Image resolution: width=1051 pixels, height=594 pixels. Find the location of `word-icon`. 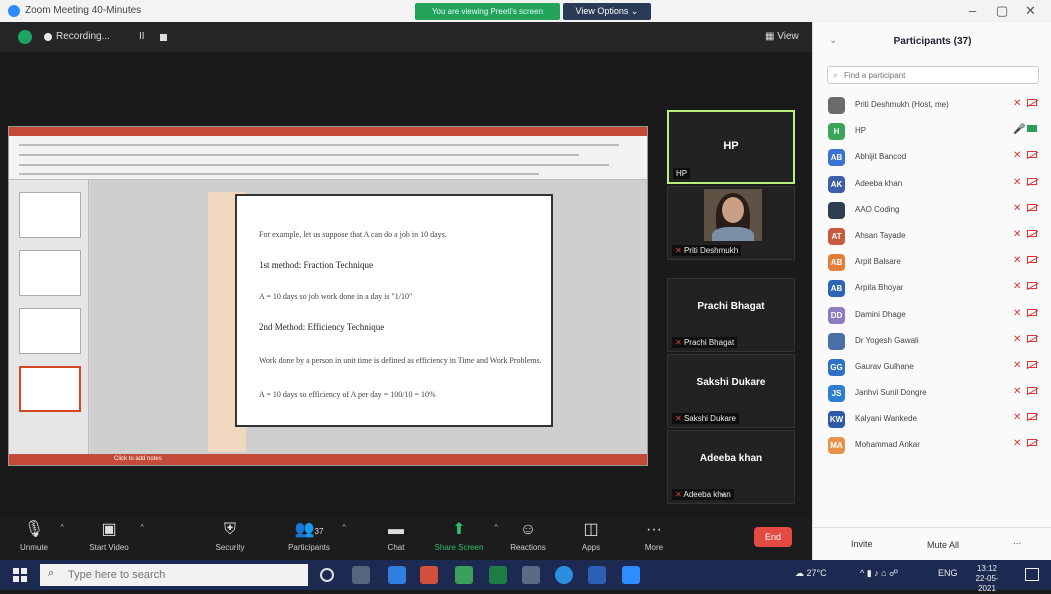

word-icon is located at coordinates (597, 575).